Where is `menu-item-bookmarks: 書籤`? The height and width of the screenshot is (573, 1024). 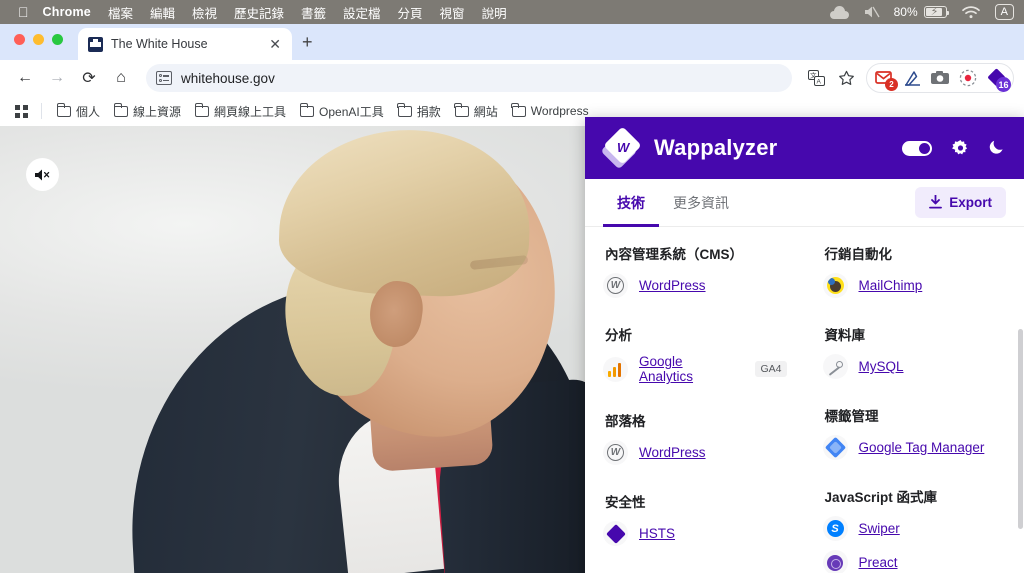 menu-item-bookmarks: 書籤 is located at coordinates (313, 12).